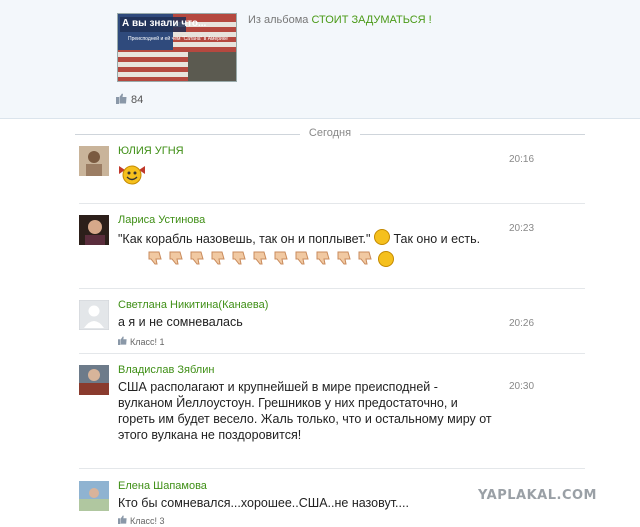 The width and height of the screenshot is (640, 527). I want to click on klass-button: Класс! 1, so click(141, 341).